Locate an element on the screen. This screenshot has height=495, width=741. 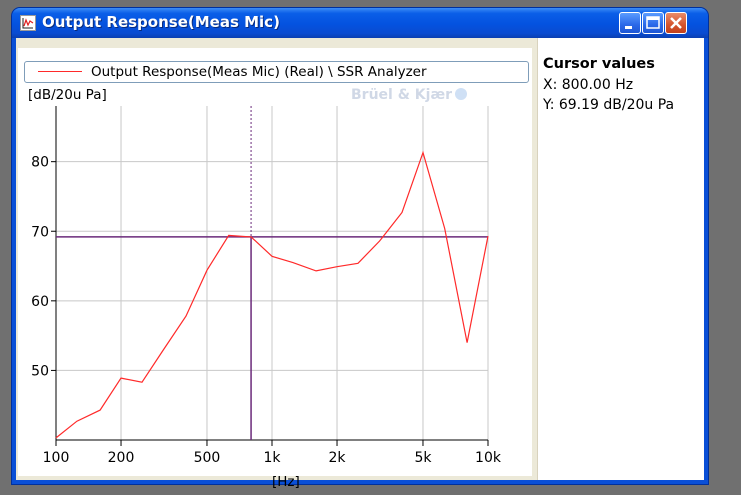
y-tick-label: 80 is located at coordinates (40, 163).